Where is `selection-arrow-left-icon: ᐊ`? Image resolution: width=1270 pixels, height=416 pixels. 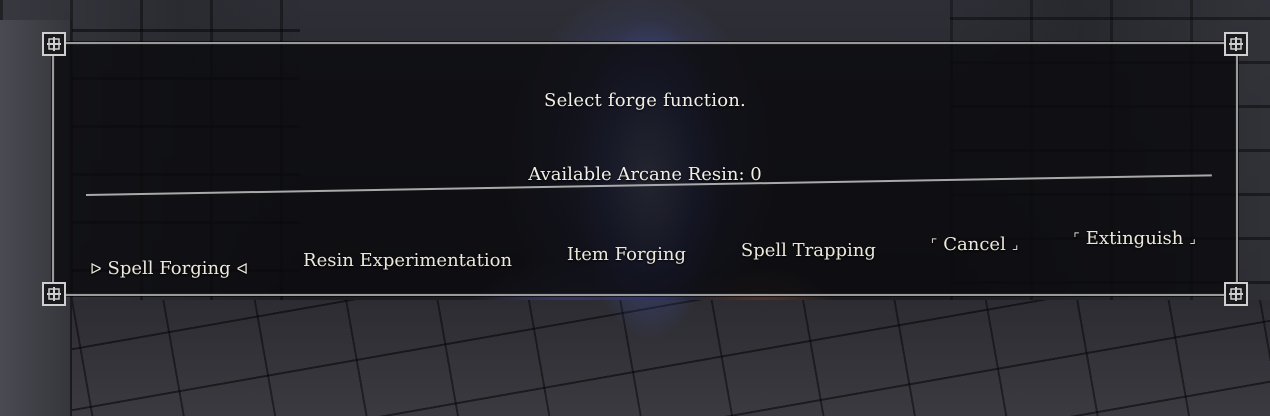
selection-arrow-left-icon: ᐊ is located at coordinates (242, 268).